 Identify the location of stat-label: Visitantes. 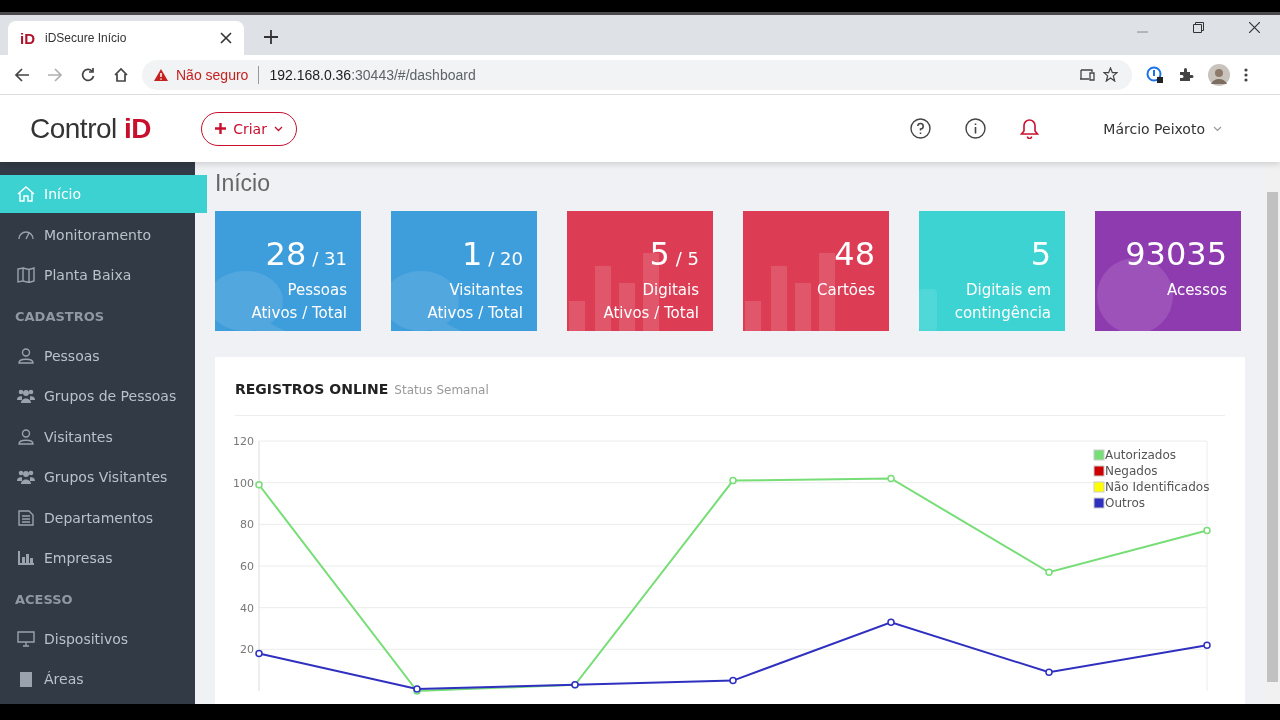
(486, 290).